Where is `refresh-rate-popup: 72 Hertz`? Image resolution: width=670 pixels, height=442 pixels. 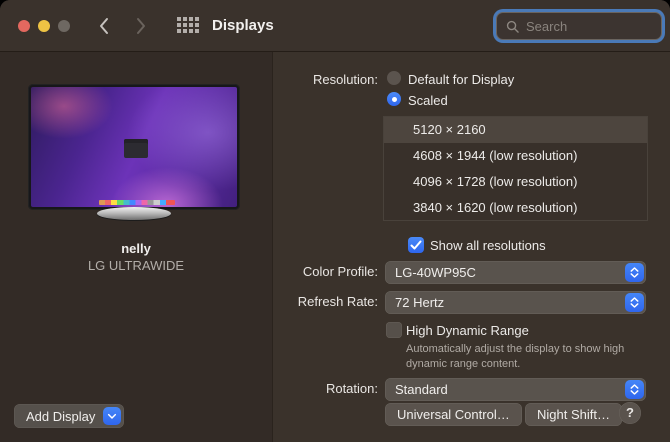
refresh-rate-popup: 72 Hertz is located at coordinates (515, 302).